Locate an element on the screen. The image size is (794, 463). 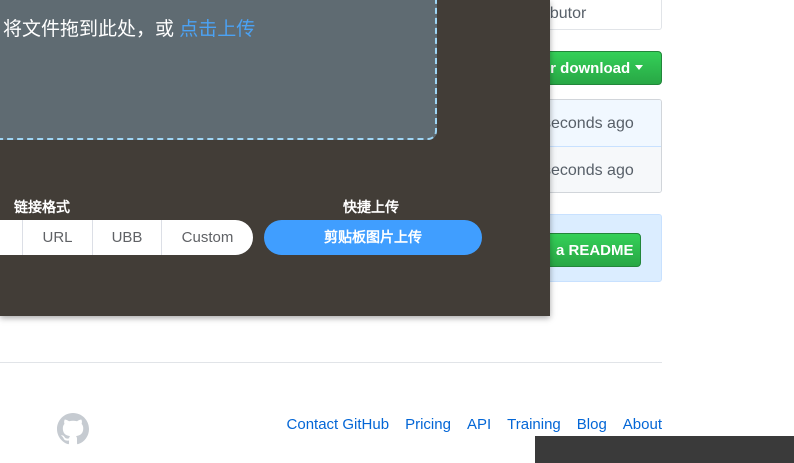
overlay-edge is located at coordinates (664, 449).